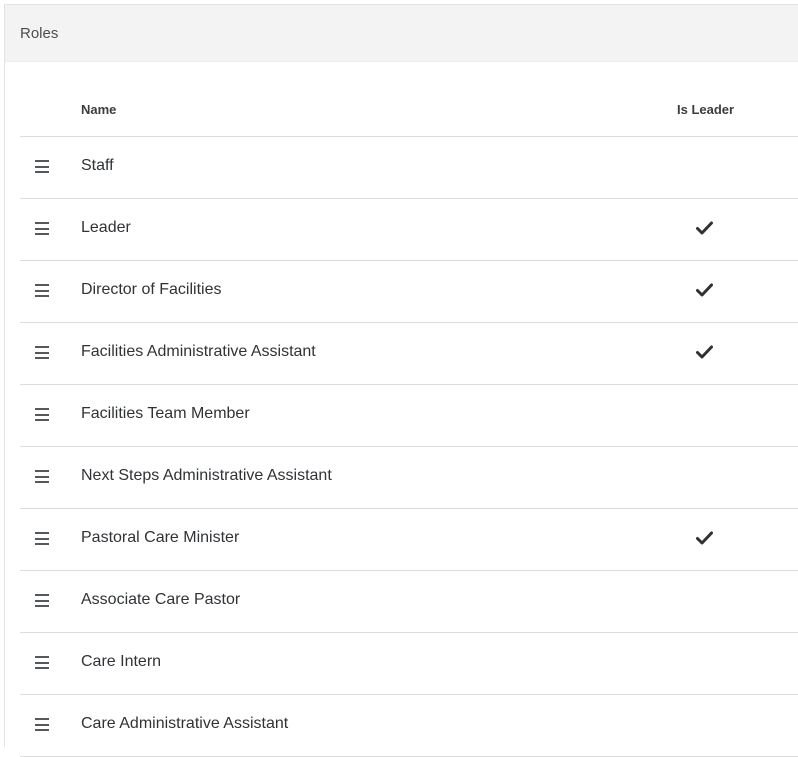 The height and width of the screenshot is (757, 798). What do you see at coordinates (409, 168) in the screenshot?
I see `table-row: Staff` at bounding box center [409, 168].